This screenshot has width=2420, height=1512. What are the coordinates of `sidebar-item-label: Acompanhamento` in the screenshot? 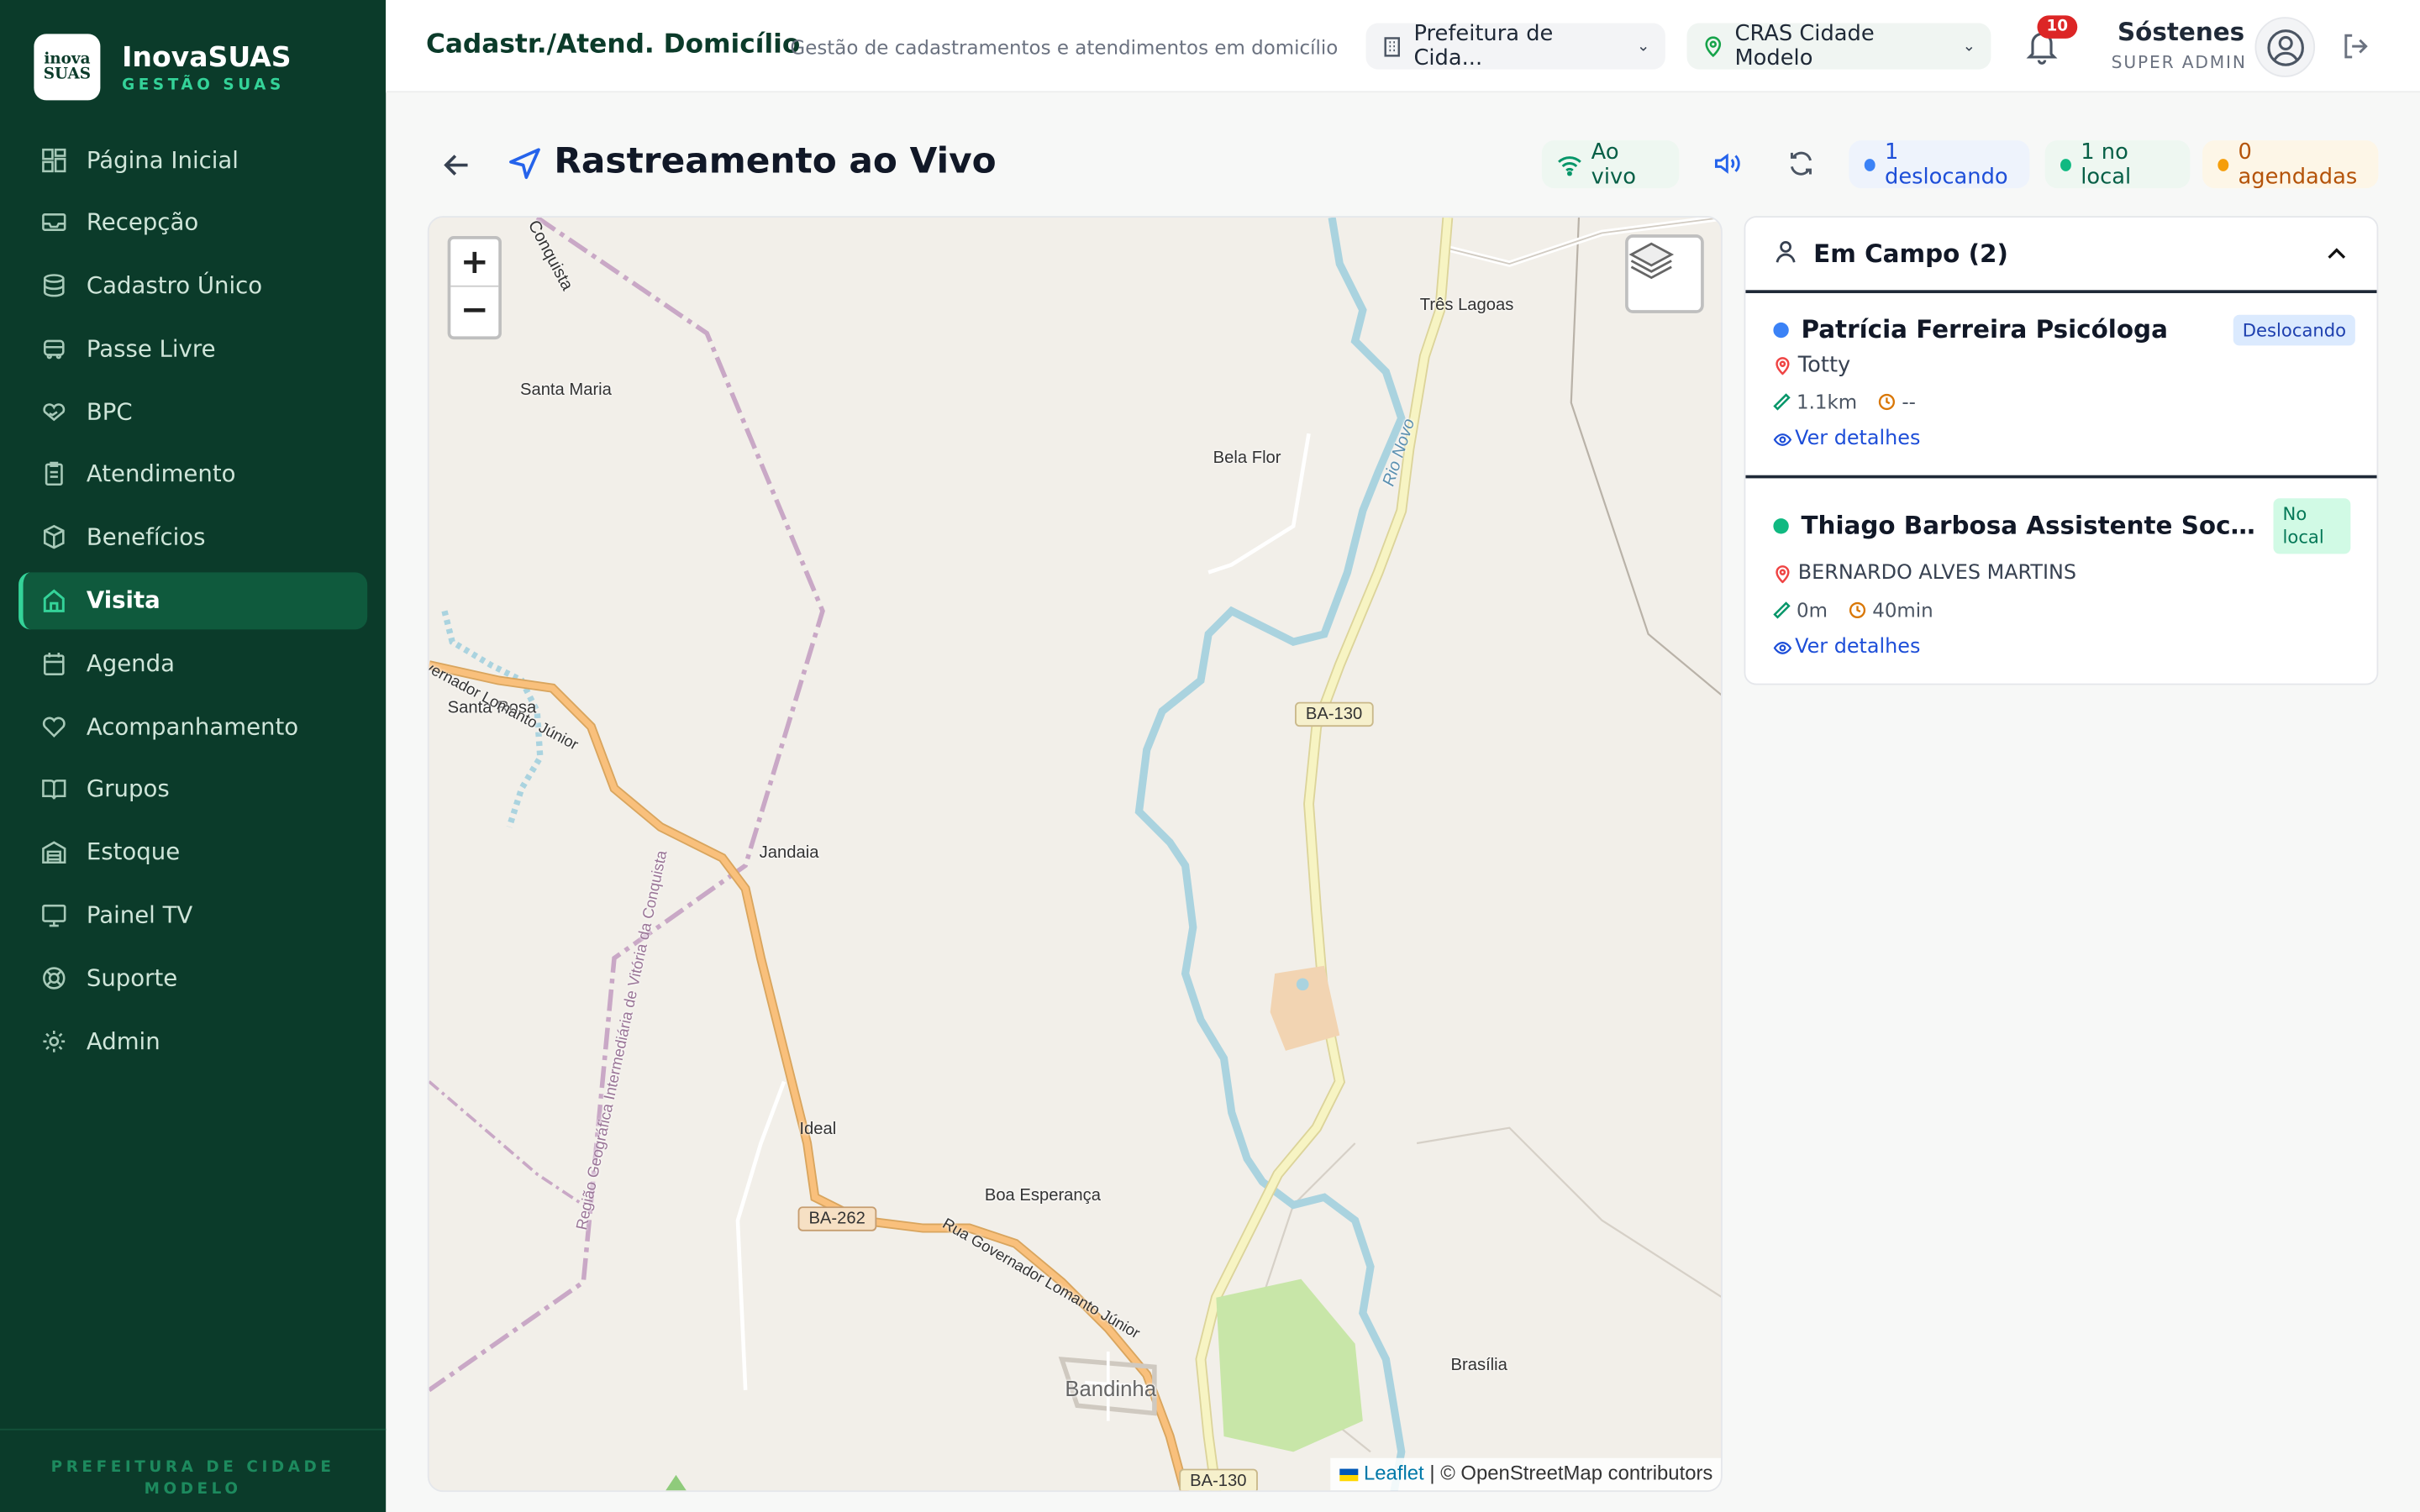 It's located at (192, 726).